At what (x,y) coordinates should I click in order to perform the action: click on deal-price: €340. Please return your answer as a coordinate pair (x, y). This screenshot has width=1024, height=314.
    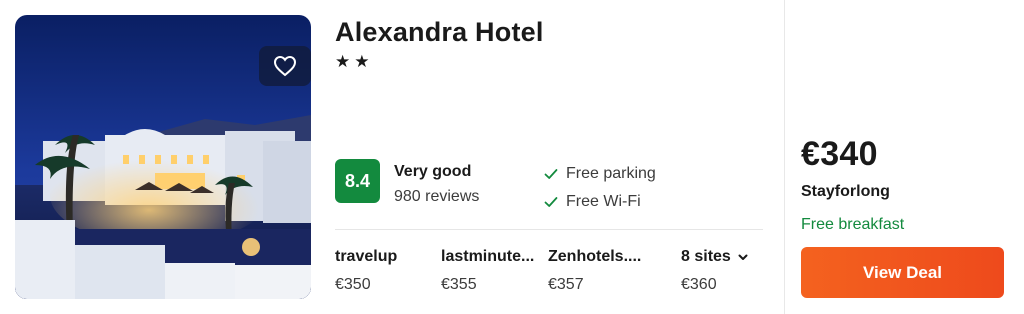
    Looking at the image, I should click on (839, 154).